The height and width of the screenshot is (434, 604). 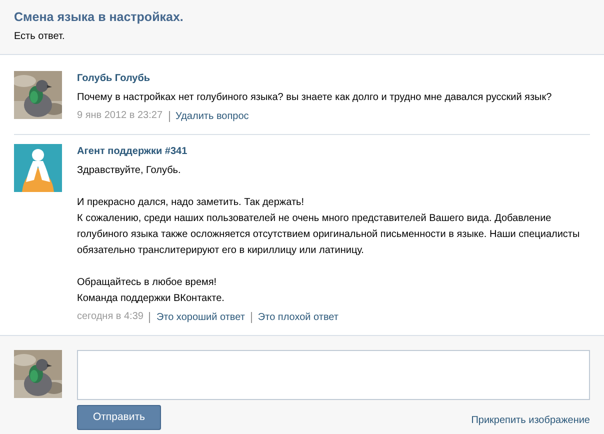 I want to click on message-text: И прекрасно дался, надо заметить. Так держать!, so click(x=191, y=203).